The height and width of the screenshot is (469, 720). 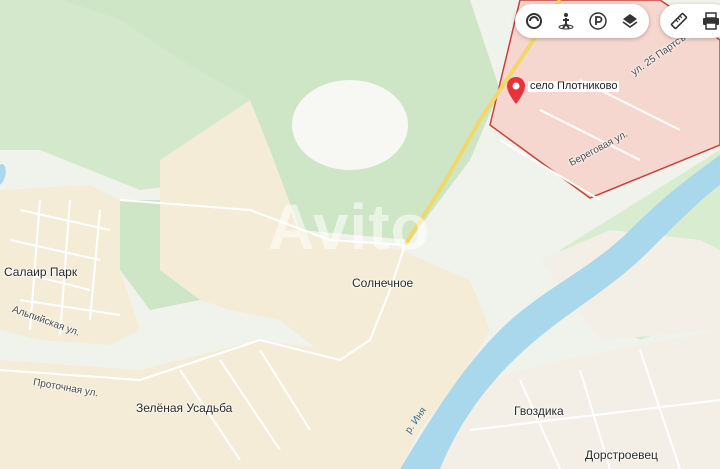 I want to click on print-button, so click(x=709, y=21).